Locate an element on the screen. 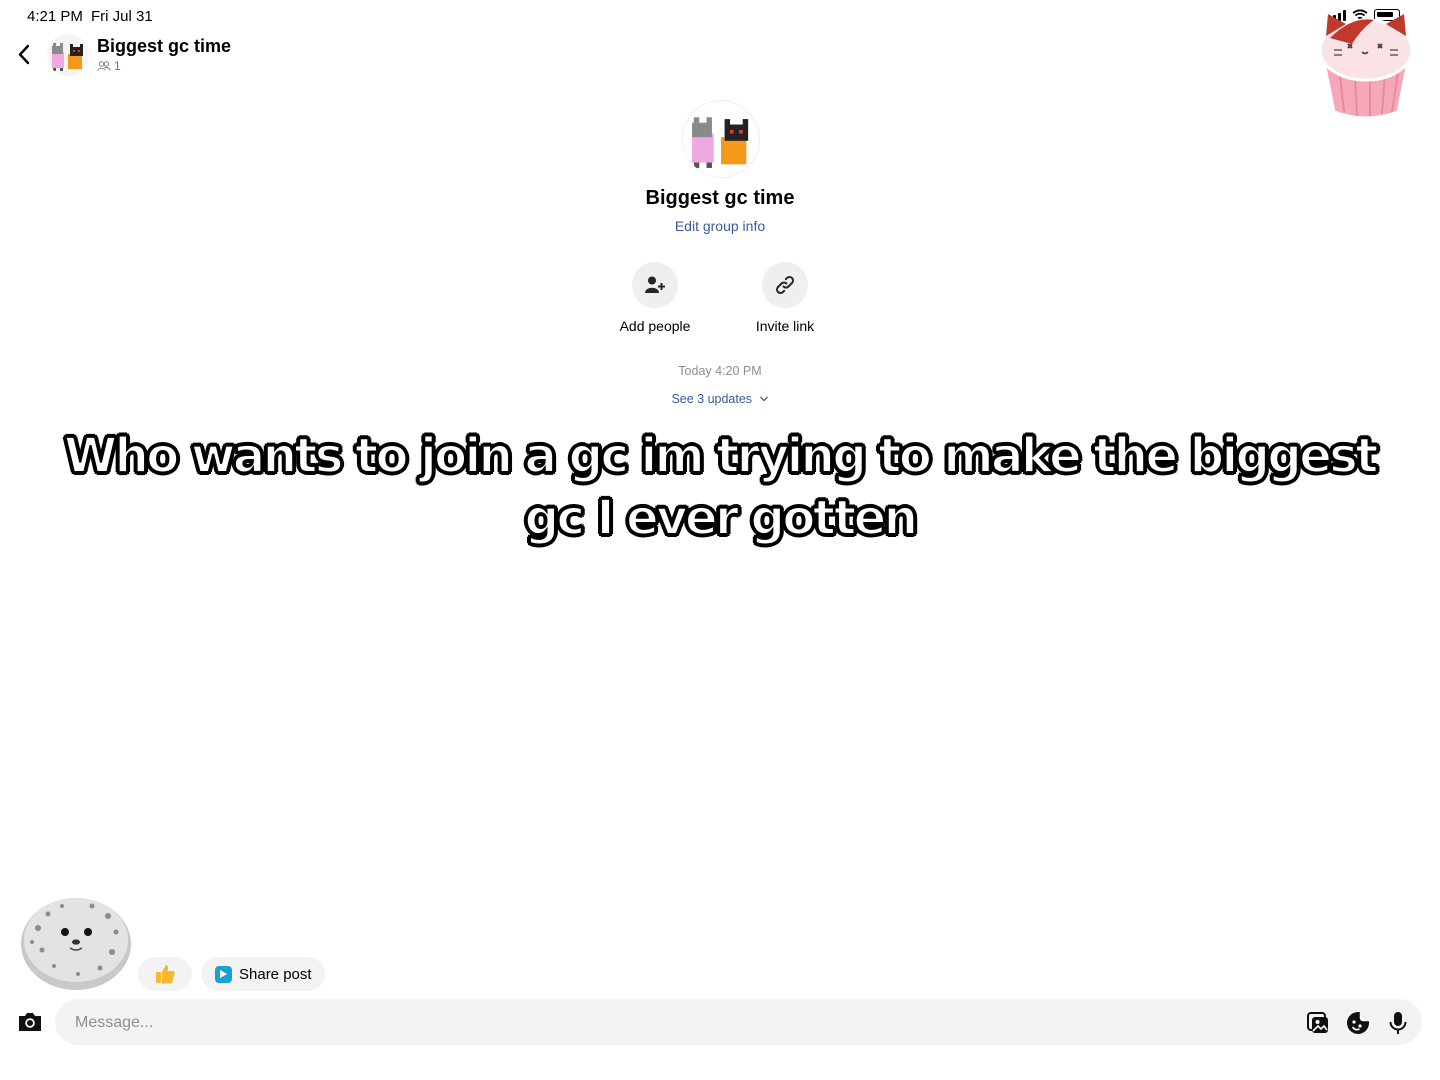 This screenshot has width=1440, height=1080. header-title: Biggest gc time is located at coordinates (164, 46).